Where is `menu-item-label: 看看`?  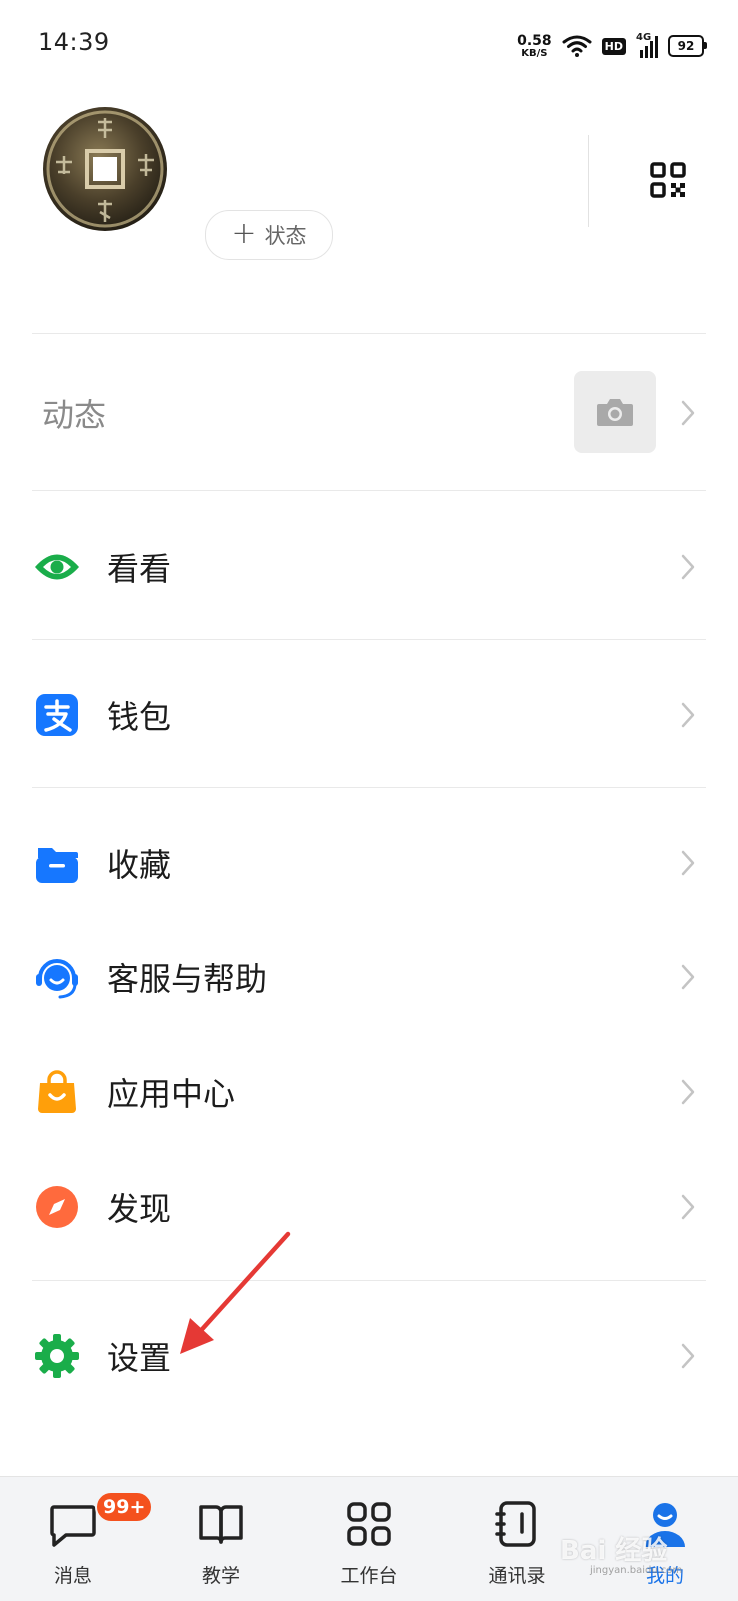
menu-item-label: 看看 is located at coordinates (139, 569).